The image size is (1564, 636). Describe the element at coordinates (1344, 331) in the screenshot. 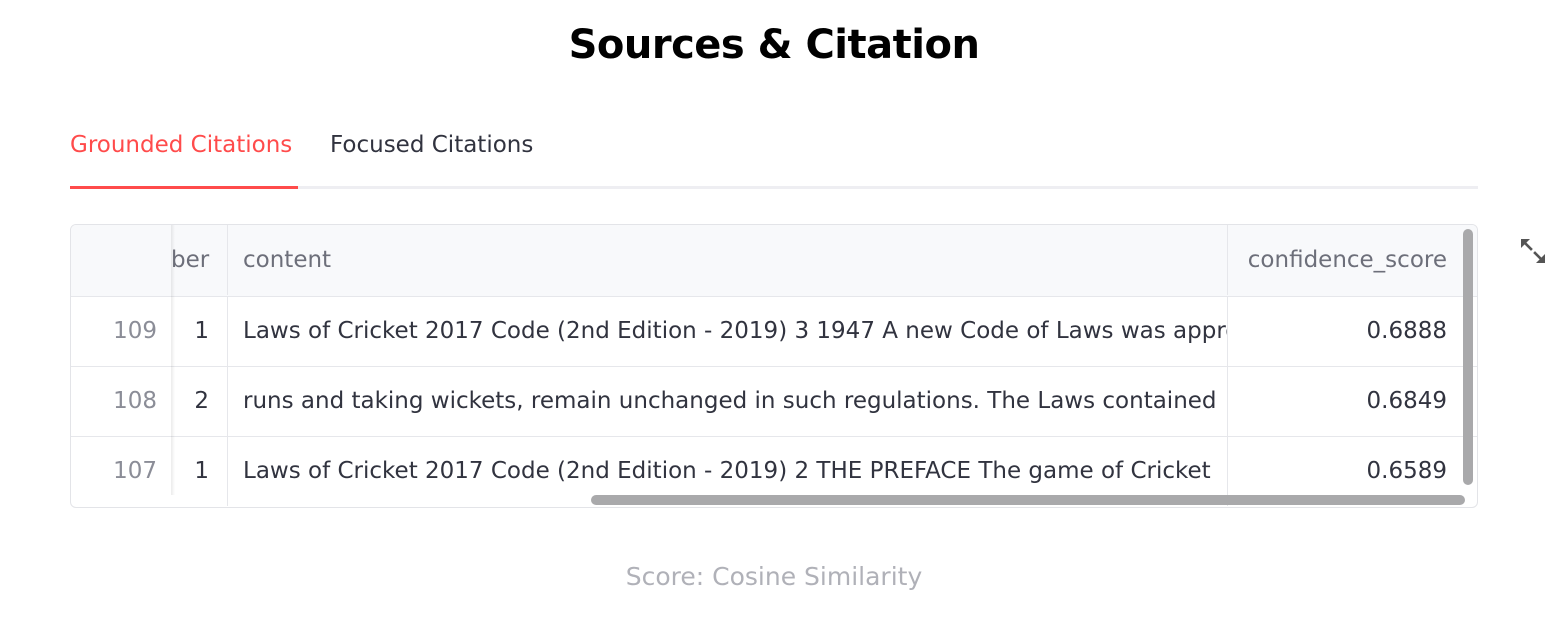

I see `row-confidence-score: 0.6888` at that location.